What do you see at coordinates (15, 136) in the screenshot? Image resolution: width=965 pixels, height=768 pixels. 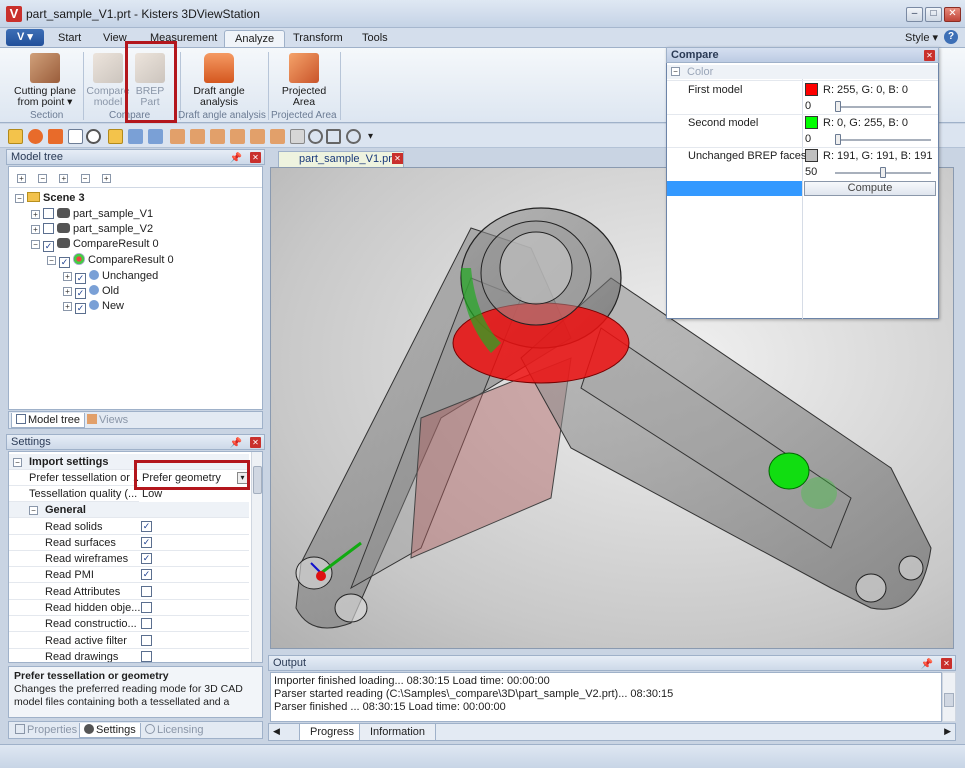 I see `select-icon` at bounding box center [15, 136].